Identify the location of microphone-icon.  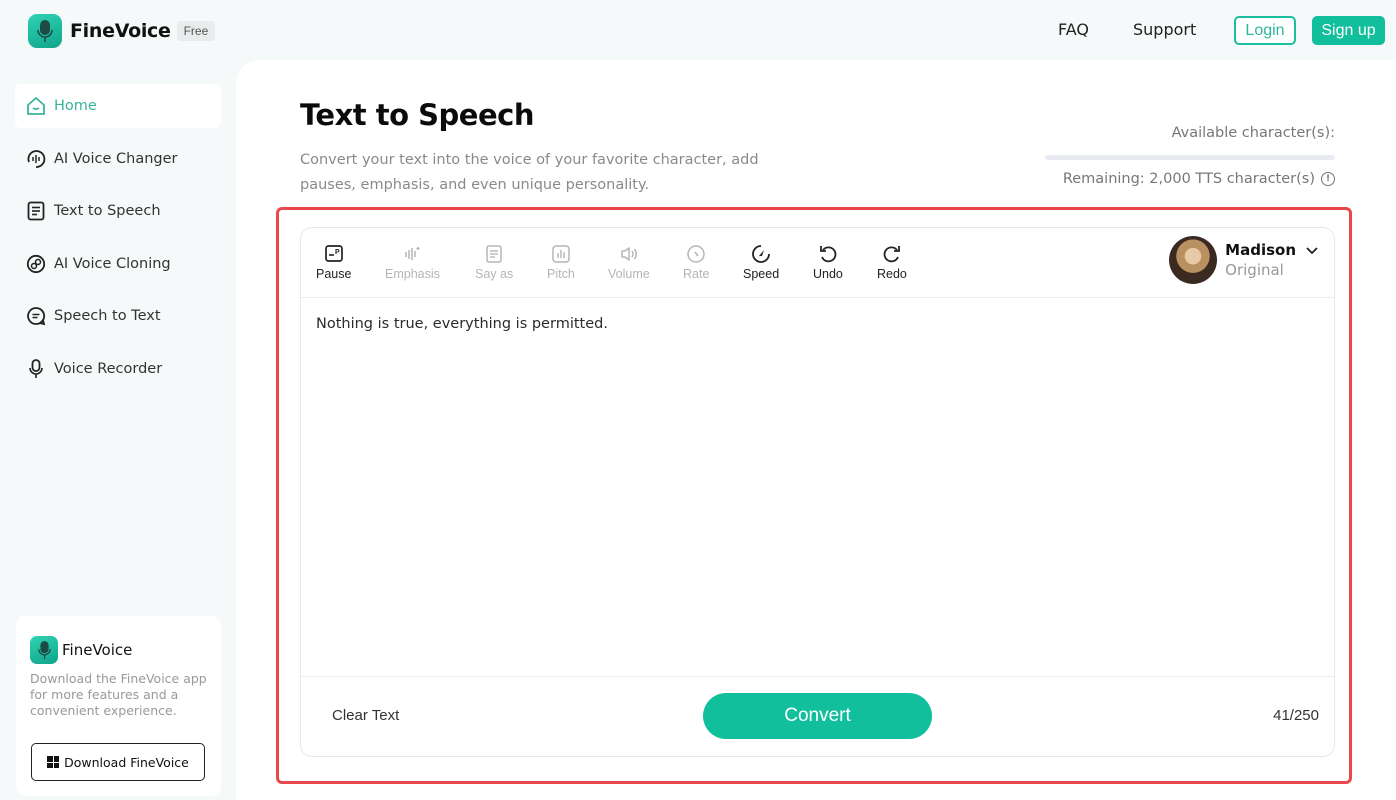
(36, 369).